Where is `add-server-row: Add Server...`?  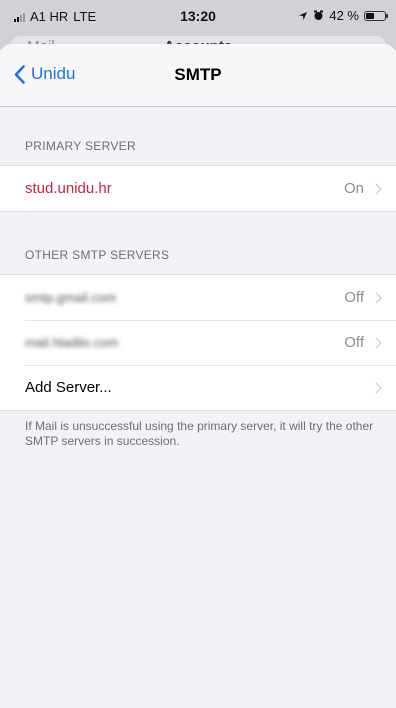 add-server-row: Add Server... is located at coordinates (198, 387).